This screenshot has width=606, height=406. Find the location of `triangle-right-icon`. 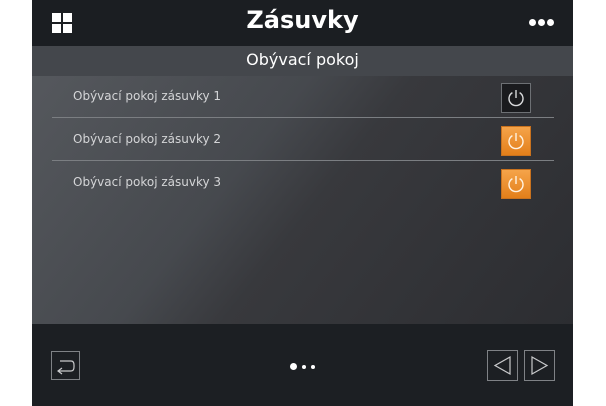

triangle-right-icon is located at coordinates (540, 365).